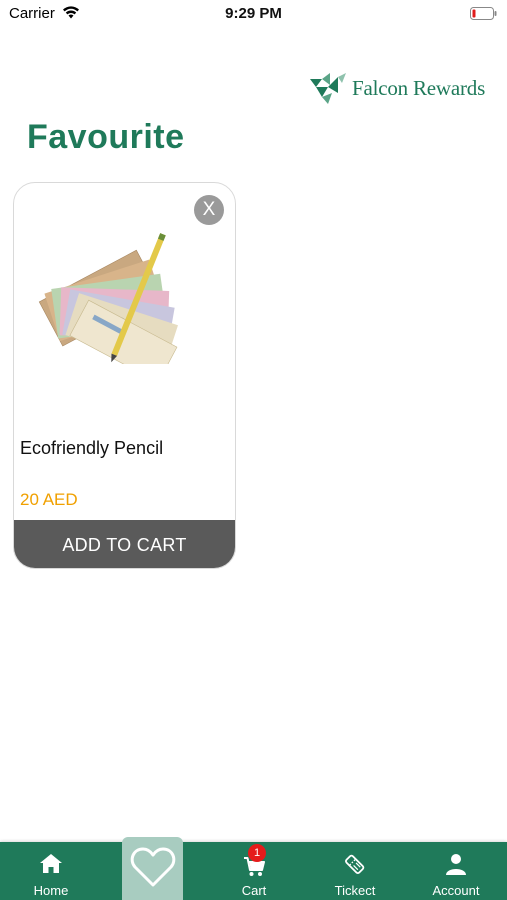 This screenshot has width=507, height=900. I want to click on tab-account: Account, so click(456, 871).